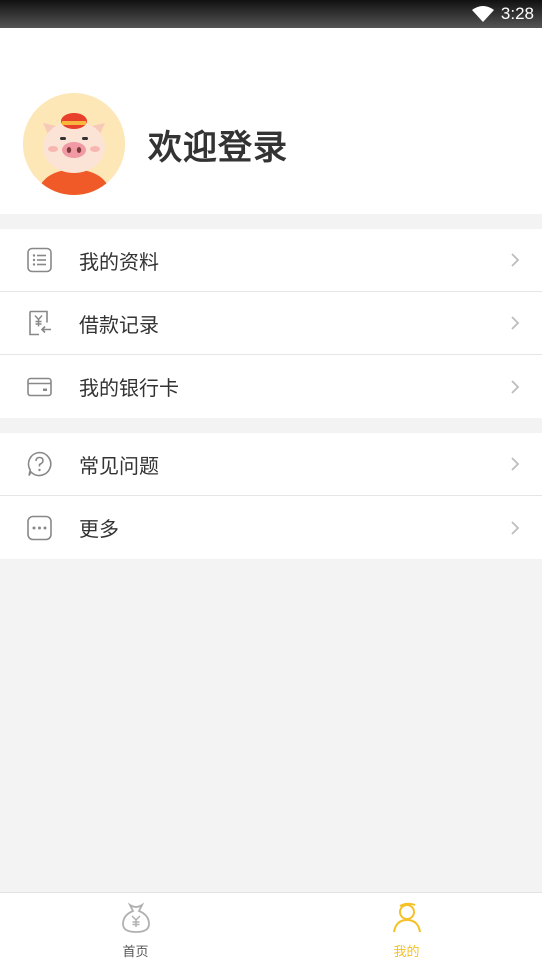  Describe the element at coordinates (135, 917) in the screenshot. I see `money-bag-icon` at that location.